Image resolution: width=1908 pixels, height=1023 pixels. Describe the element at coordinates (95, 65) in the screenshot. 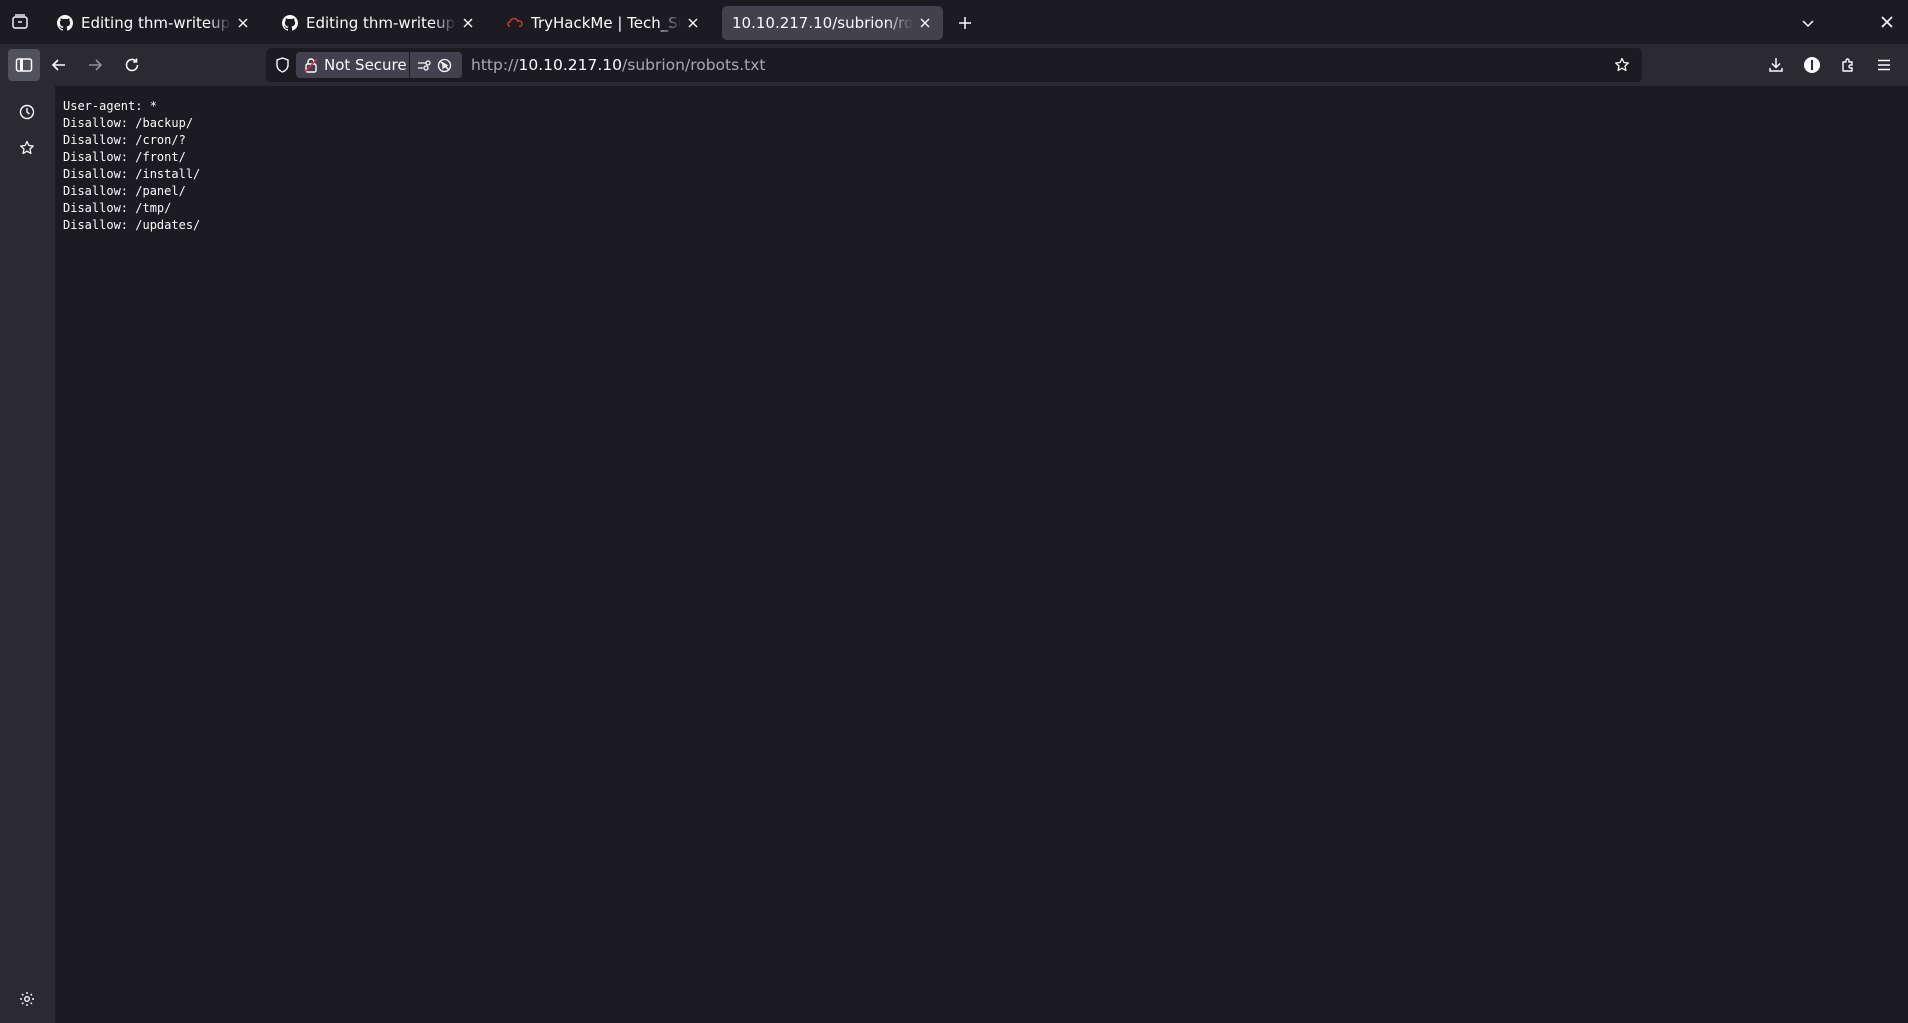

I see `forward-icon` at that location.